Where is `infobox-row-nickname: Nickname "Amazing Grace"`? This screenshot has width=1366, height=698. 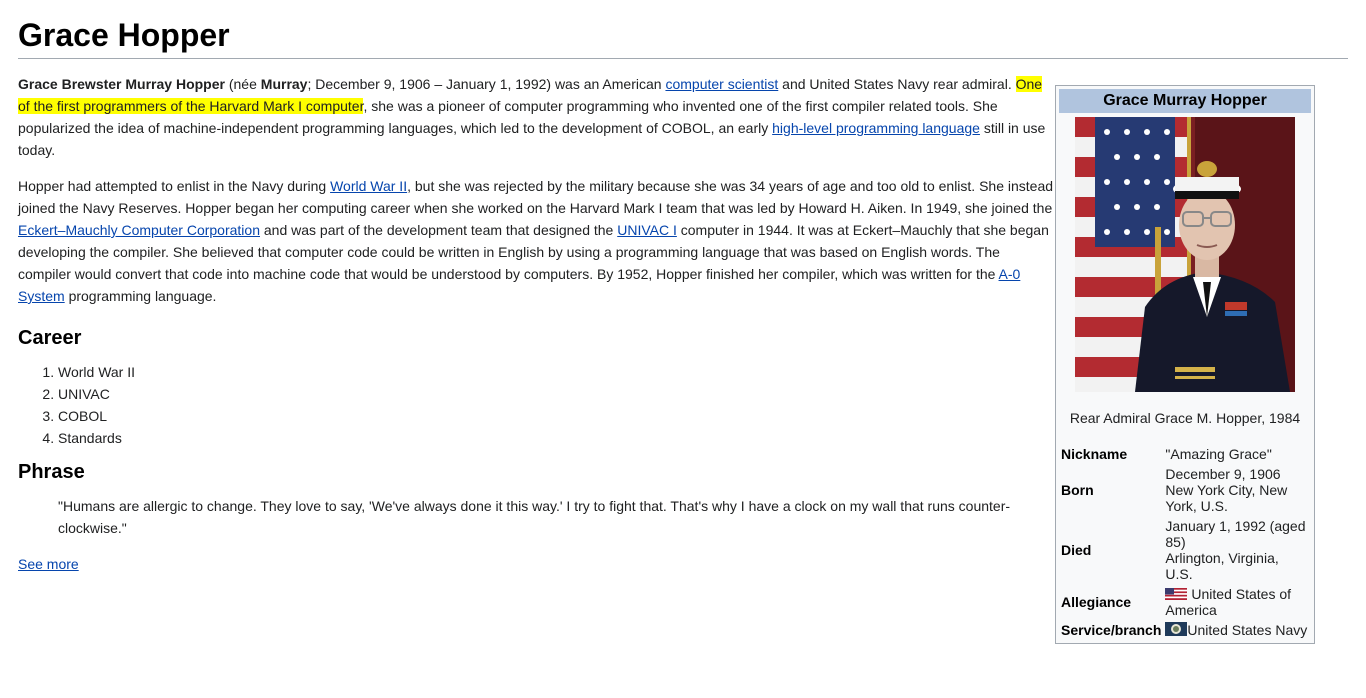
infobox-row-nickname: Nickname "Amazing Grace" is located at coordinates (1185, 454).